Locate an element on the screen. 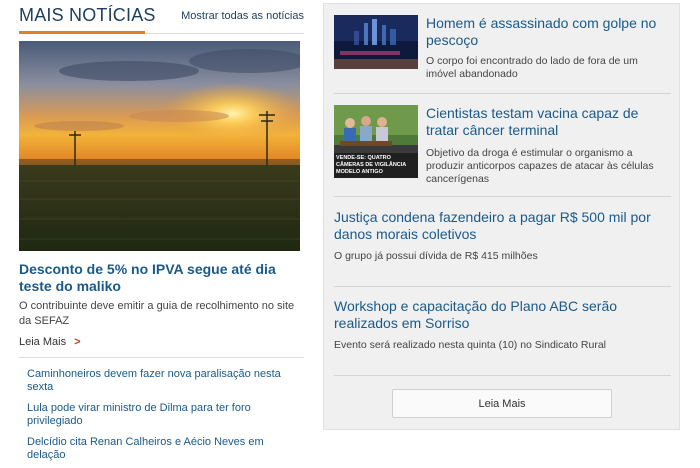  city-night-photo is located at coordinates (376, 42).